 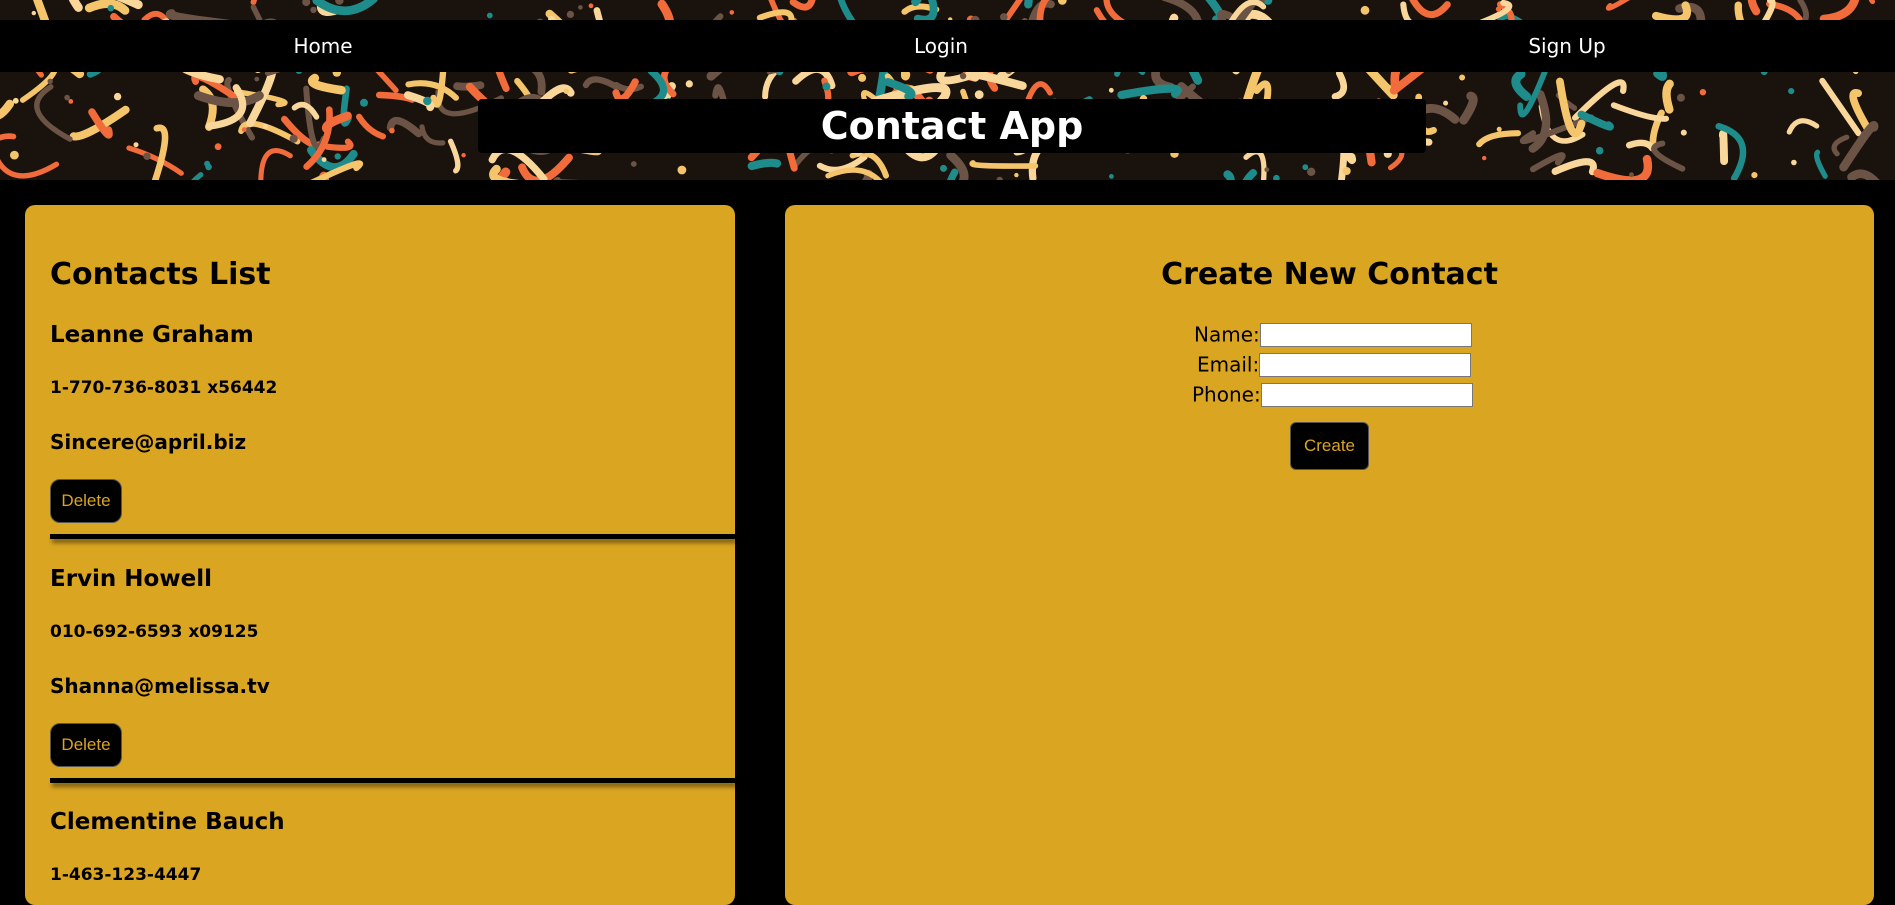 I want to click on contact-divider, so click(x=392, y=536).